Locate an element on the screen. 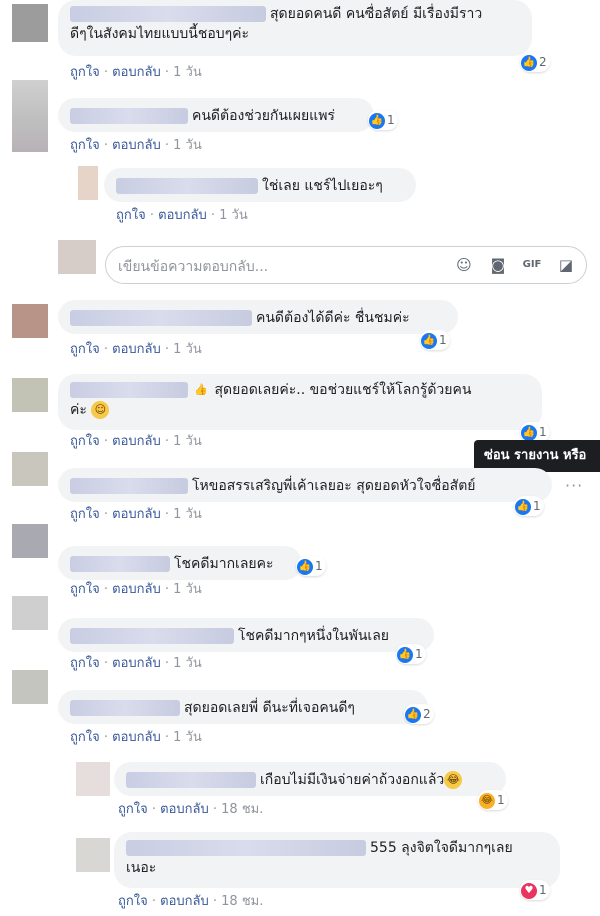 The image size is (600, 916). comment-bubble: โชคดีมากๆหนึ่งในพันเลย is located at coordinates (246, 635).